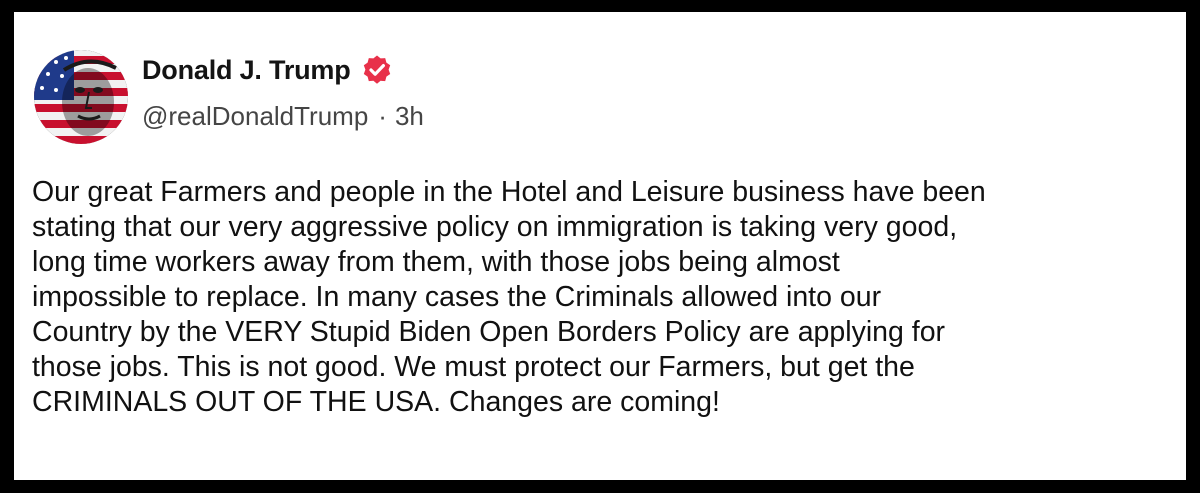  Describe the element at coordinates (377, 70) in the screenshot. I see `verified-badge-icon` at that location.